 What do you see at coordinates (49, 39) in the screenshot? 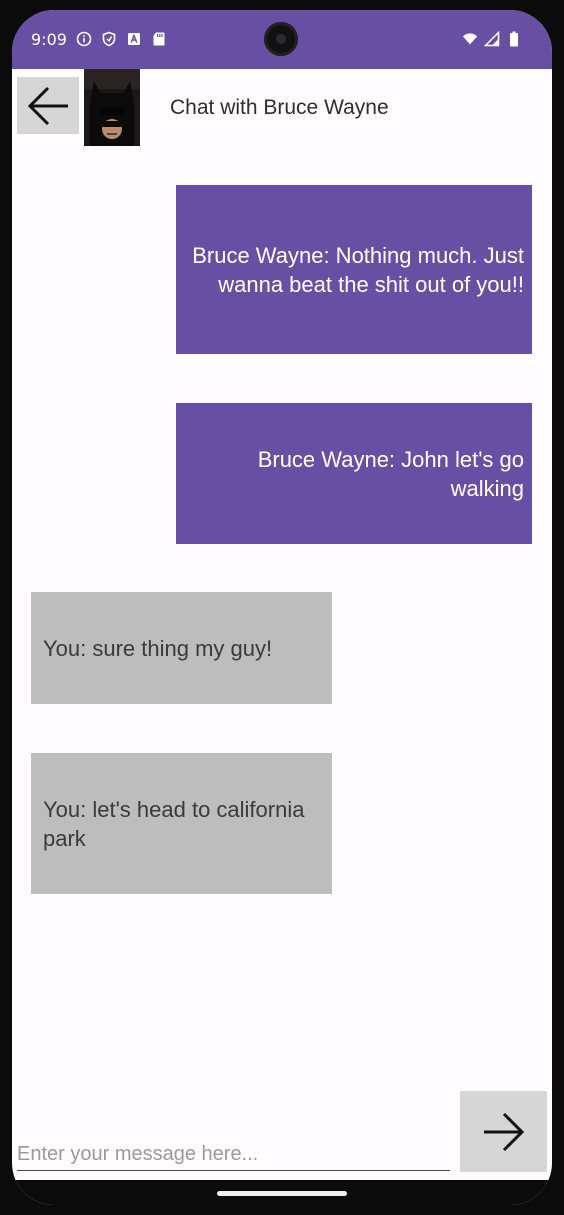
I see `status-time: 9:09` at bounding box center [49, 39].